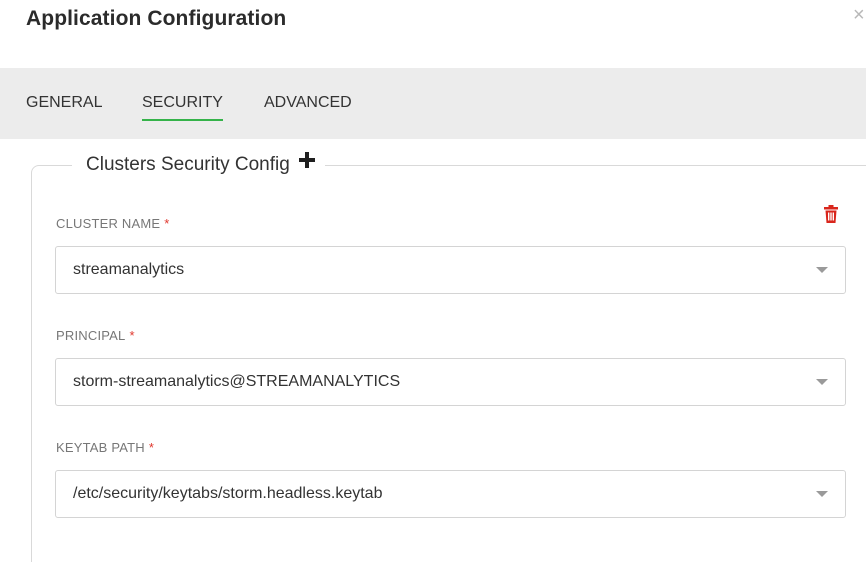 This screenshot has height=562, width=866. I want to click on principal-value: storm-streamanalytics@STREAMANALYTICS, so click(237, 381).